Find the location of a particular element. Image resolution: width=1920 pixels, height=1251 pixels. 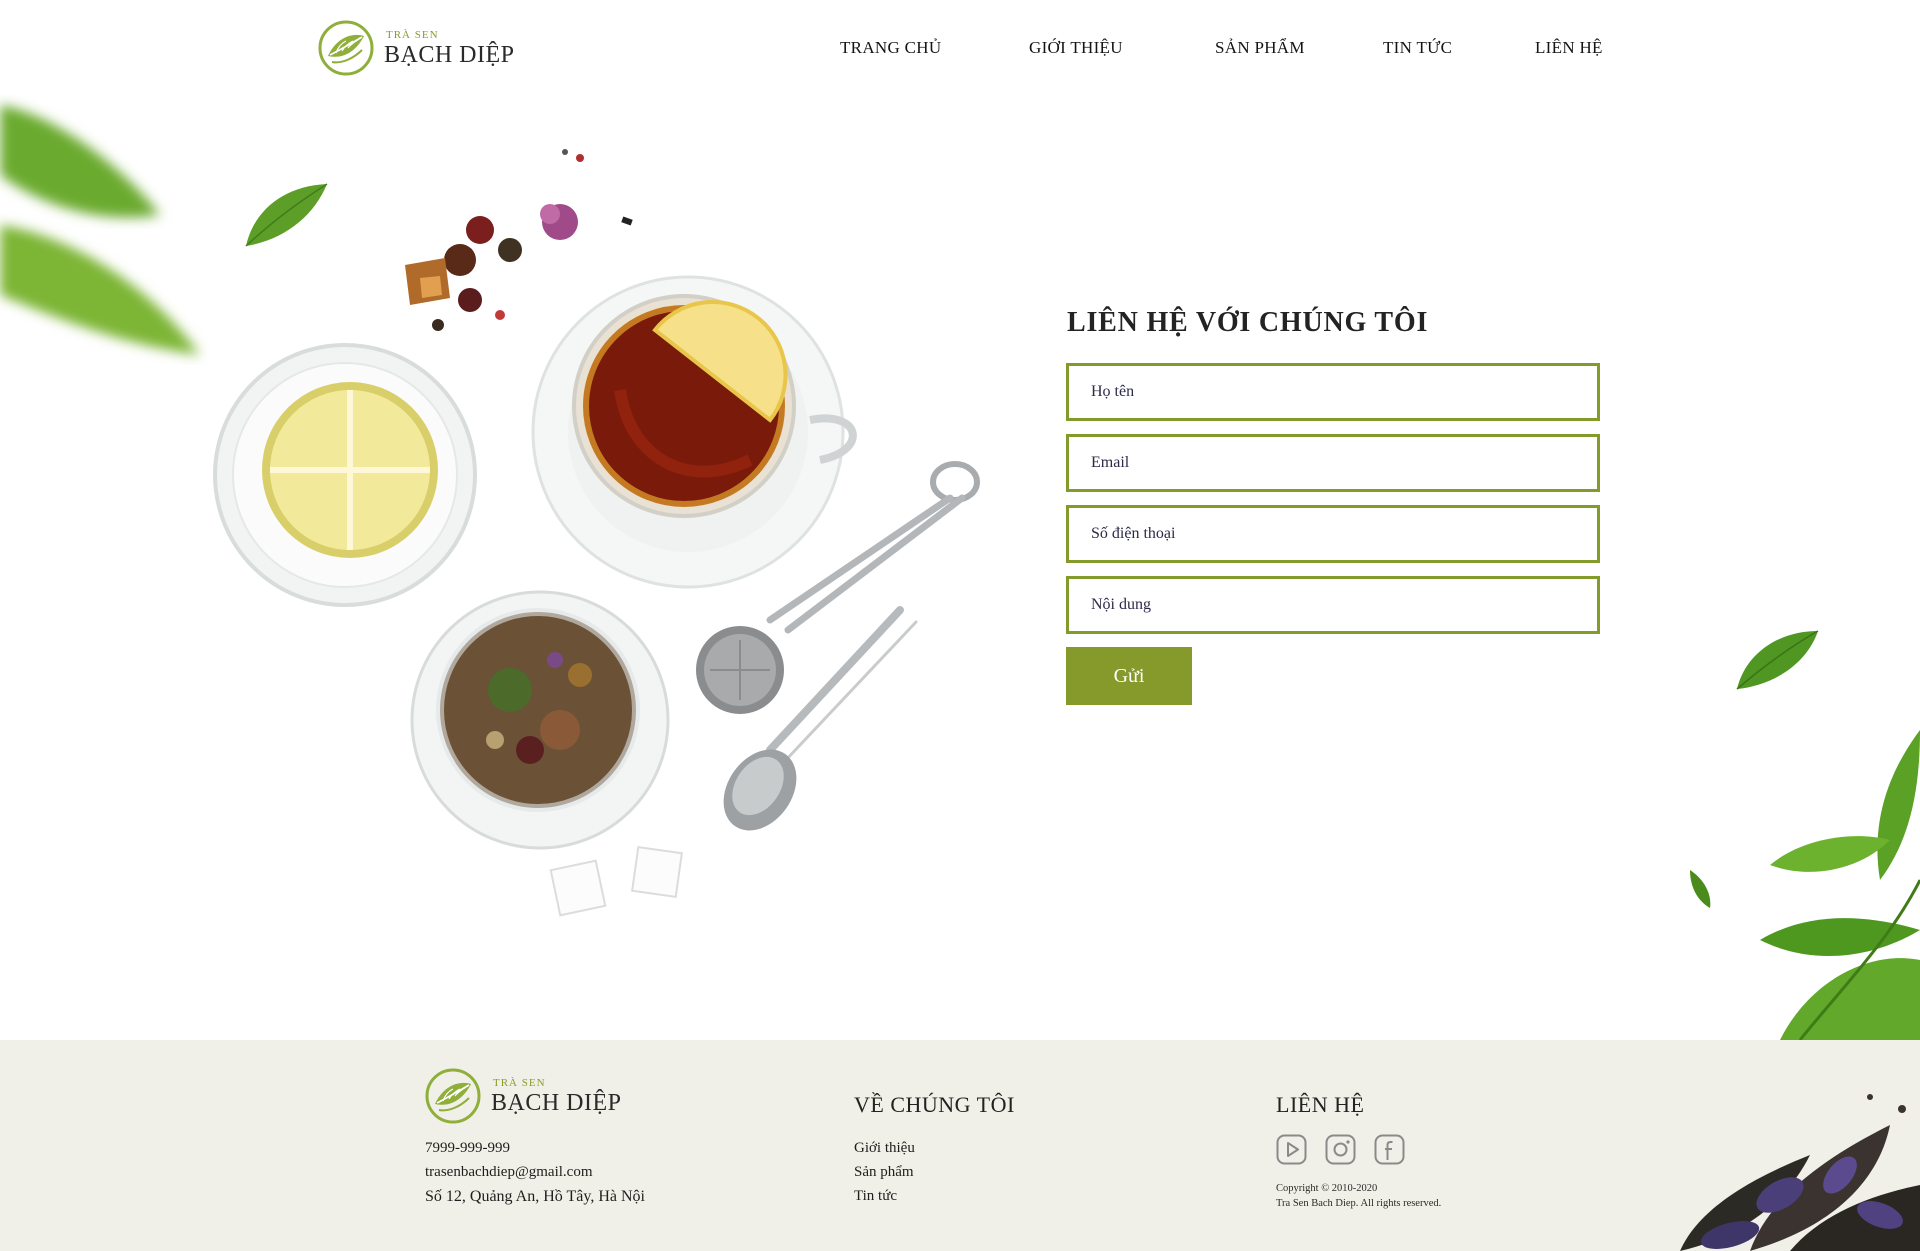

social-links is located at coordinates (1340, 1149).